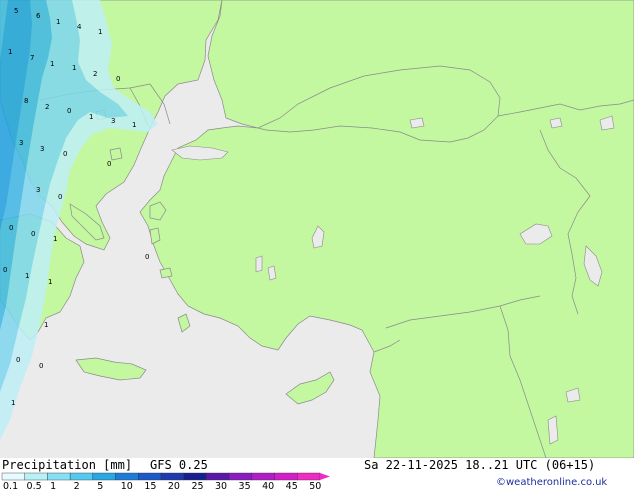  What do you see at coordinates (116, 154) in the screenshot?
I see `land-lemnos` at bounding box center [116, 154].